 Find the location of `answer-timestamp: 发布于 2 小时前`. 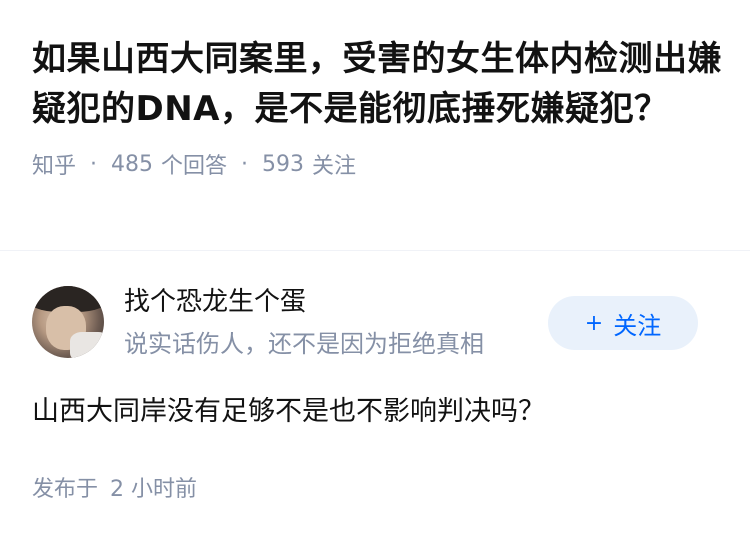

answer-timestamp: 发布于 2 小时前 is located at coordinates (114, 490).